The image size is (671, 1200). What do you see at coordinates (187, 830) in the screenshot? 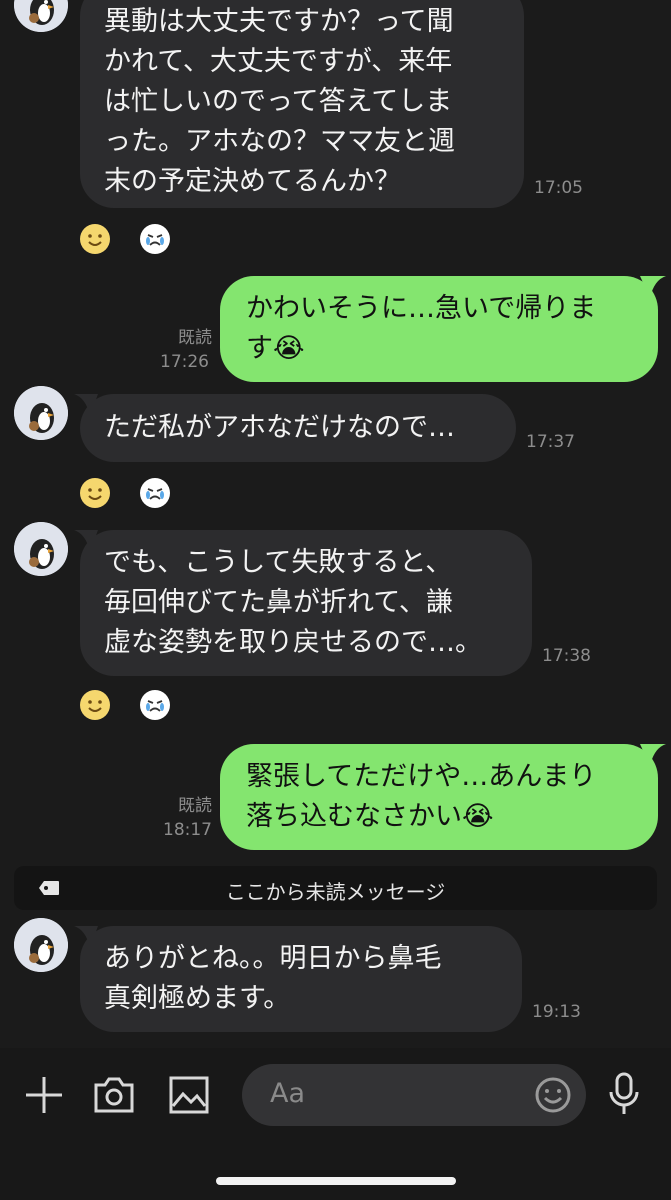
I see `message-time: 18:17` at bounding box center [187, 830].